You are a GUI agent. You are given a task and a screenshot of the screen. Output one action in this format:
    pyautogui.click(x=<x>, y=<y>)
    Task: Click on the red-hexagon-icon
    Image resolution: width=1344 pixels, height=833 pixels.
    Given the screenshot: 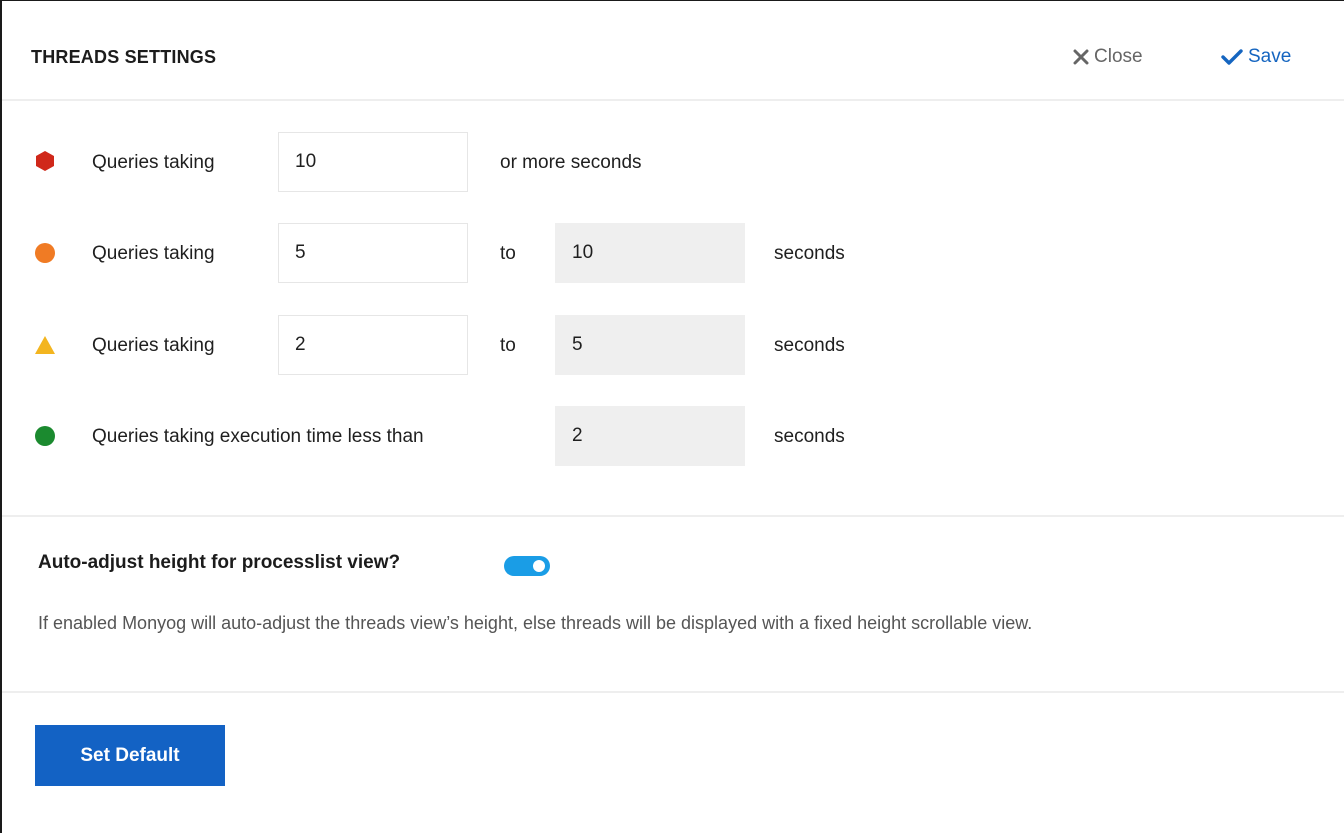 What is the action you would take?
    pyautogui.click(x=45, y=161)
    